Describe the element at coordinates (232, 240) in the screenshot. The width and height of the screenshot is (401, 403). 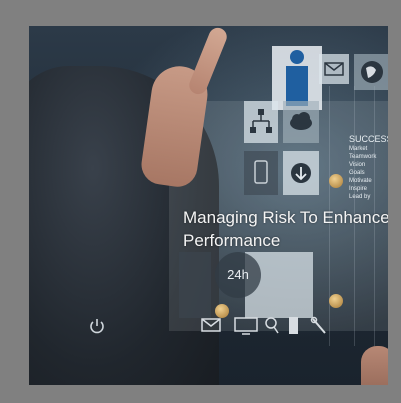
I see `headline-line-2: Performance` at that location.